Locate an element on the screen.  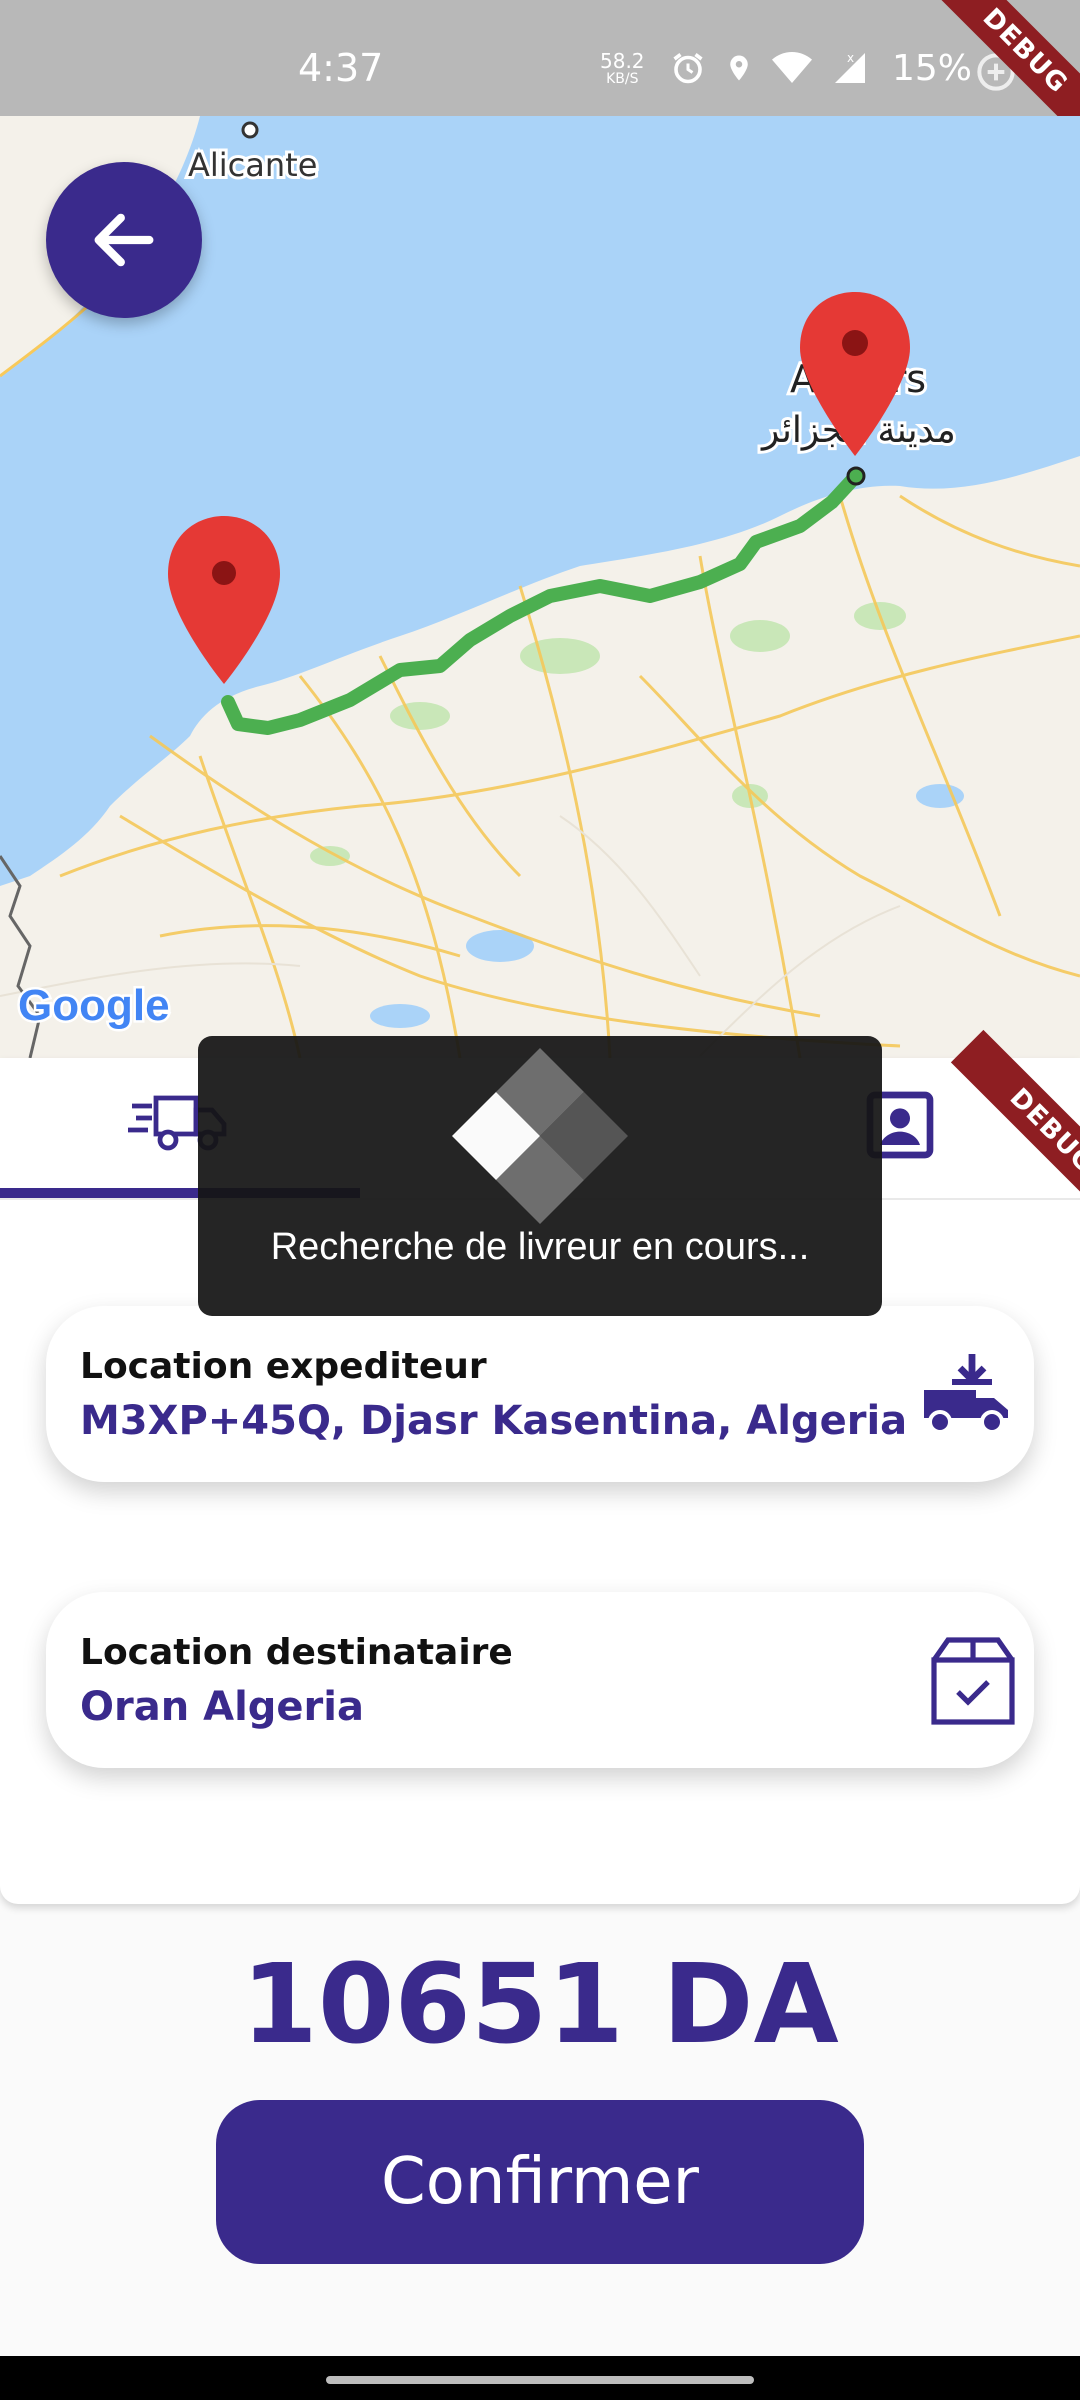
system-nav-bar is located at coordinates (540, 2378).